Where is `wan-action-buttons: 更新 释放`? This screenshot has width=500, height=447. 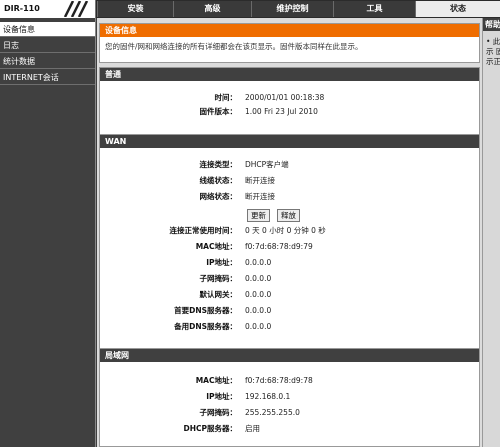 wan-action-buttons: 更新 释放 is located at coordinates (289, 216).